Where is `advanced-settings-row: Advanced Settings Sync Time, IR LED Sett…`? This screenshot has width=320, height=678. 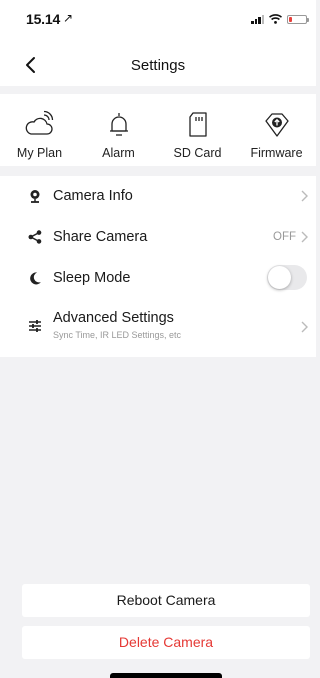 advanced-settings-row: Advanced Settings Sync Time, IR LED Sett… is located at coordinates (158, 328).